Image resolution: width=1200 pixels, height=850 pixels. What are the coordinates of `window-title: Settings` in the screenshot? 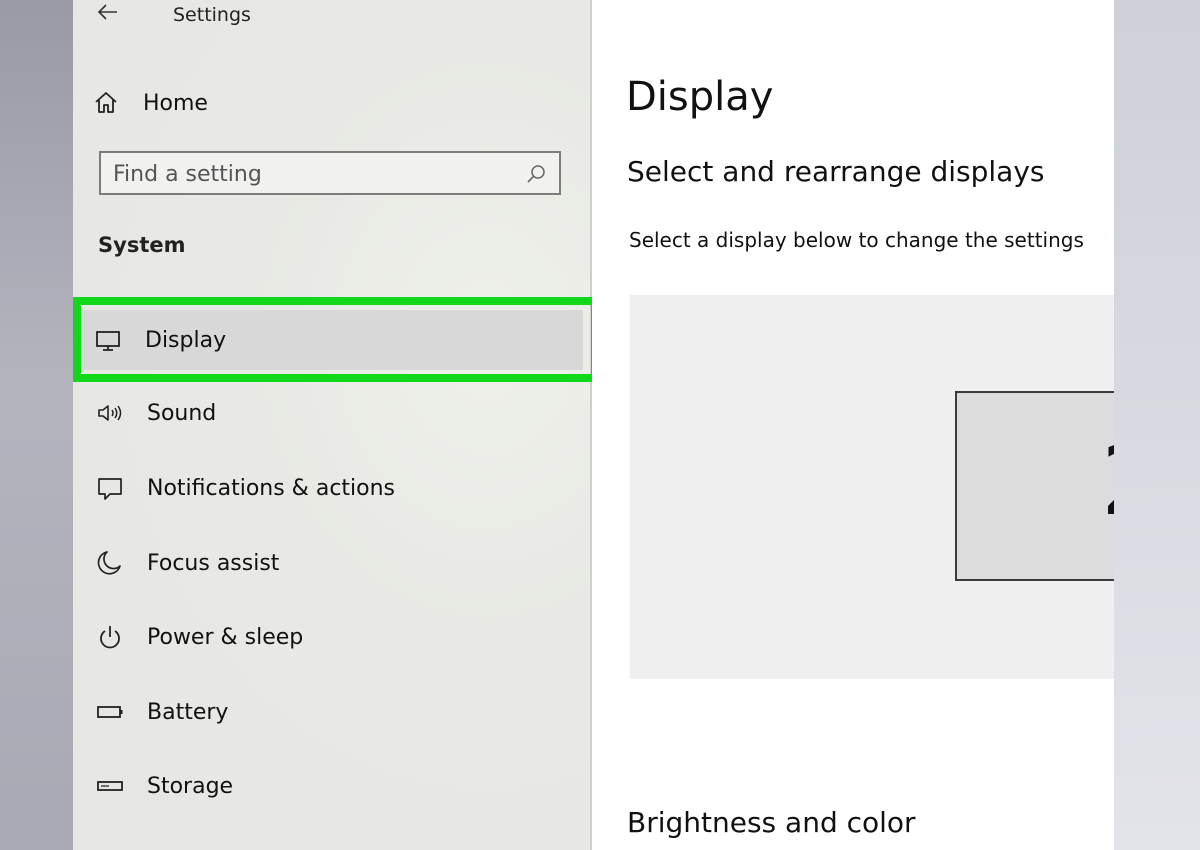 It's located at (212, 15).